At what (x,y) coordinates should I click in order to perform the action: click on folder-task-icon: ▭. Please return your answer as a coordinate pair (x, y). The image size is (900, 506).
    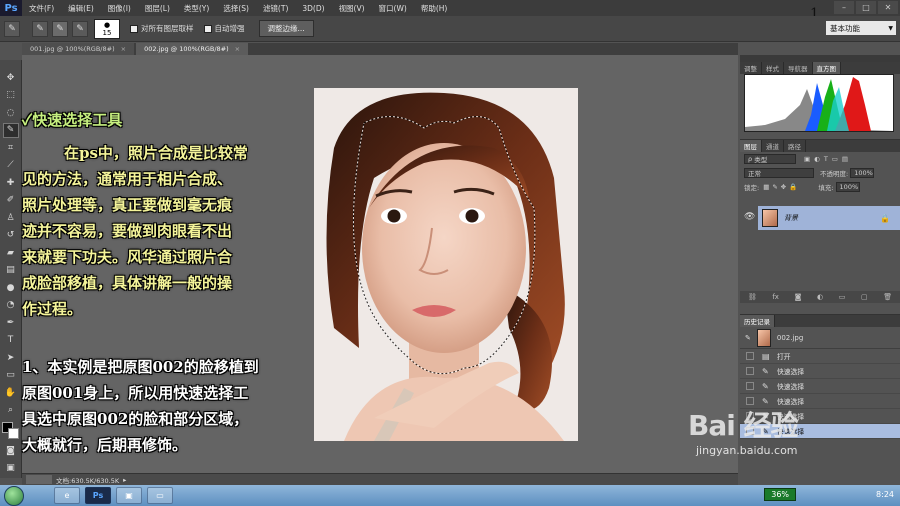
    Looking at the image, I should click on (160, 495).